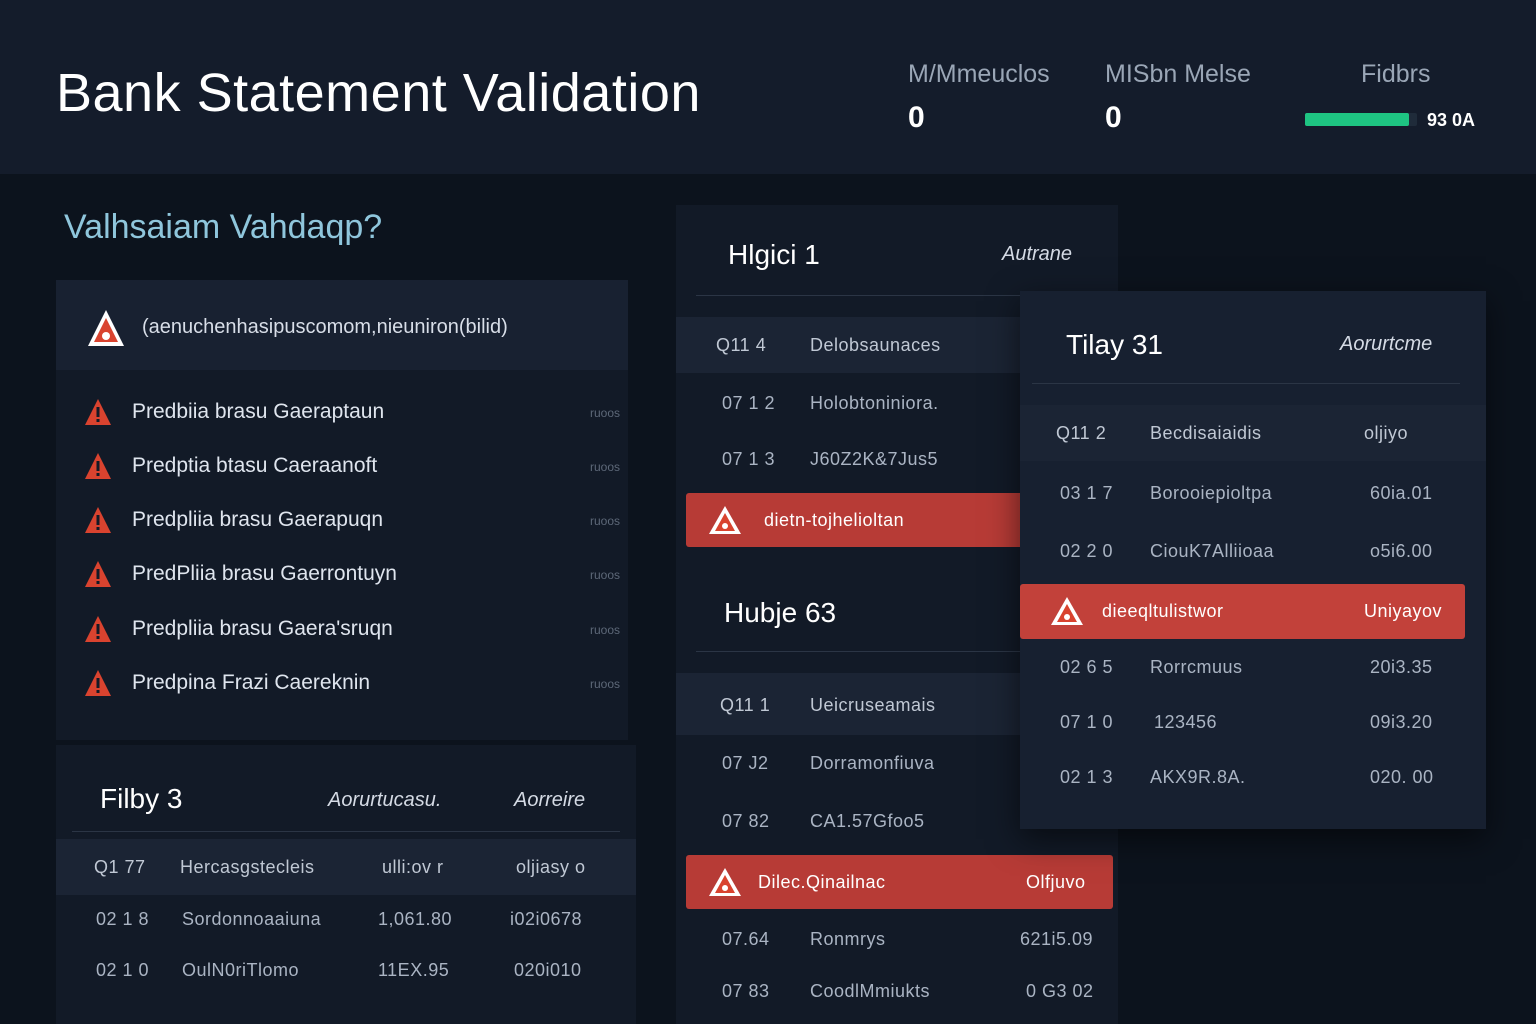  Describe the element at coordinates (1403, 611) in the screenshot. I see `flag-meta: Uniyayov` at that location.